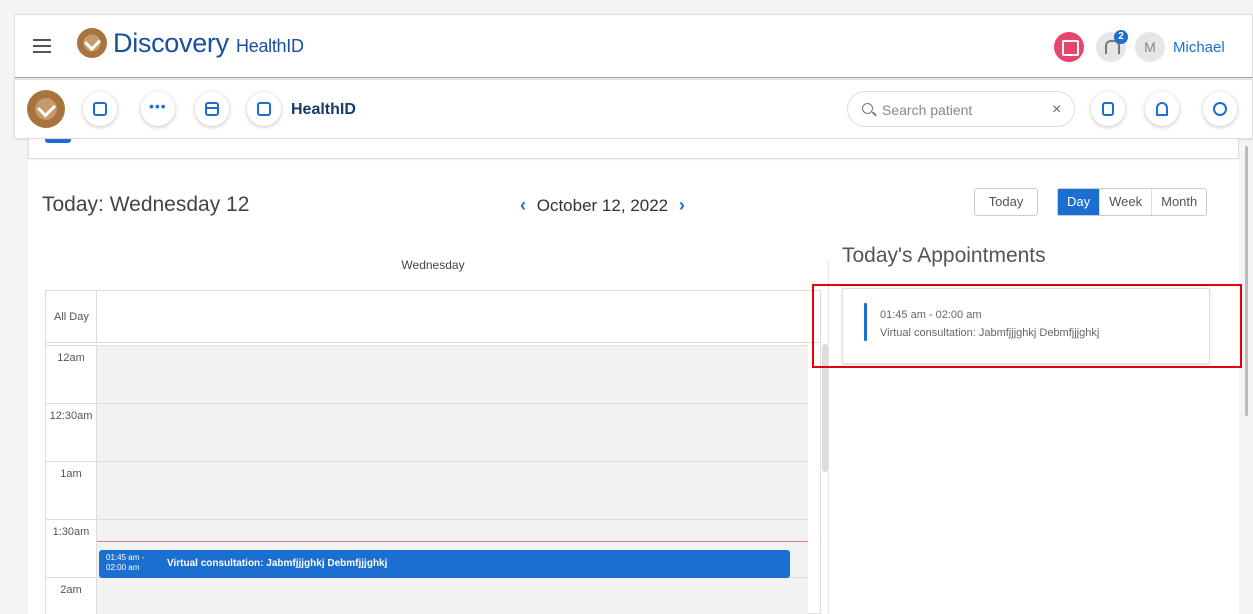 The height and width of the screenshot is (614, 1253). Describe the element at coordinates (1027, 326) in the screenshot. I see `highlight-box` at that location.